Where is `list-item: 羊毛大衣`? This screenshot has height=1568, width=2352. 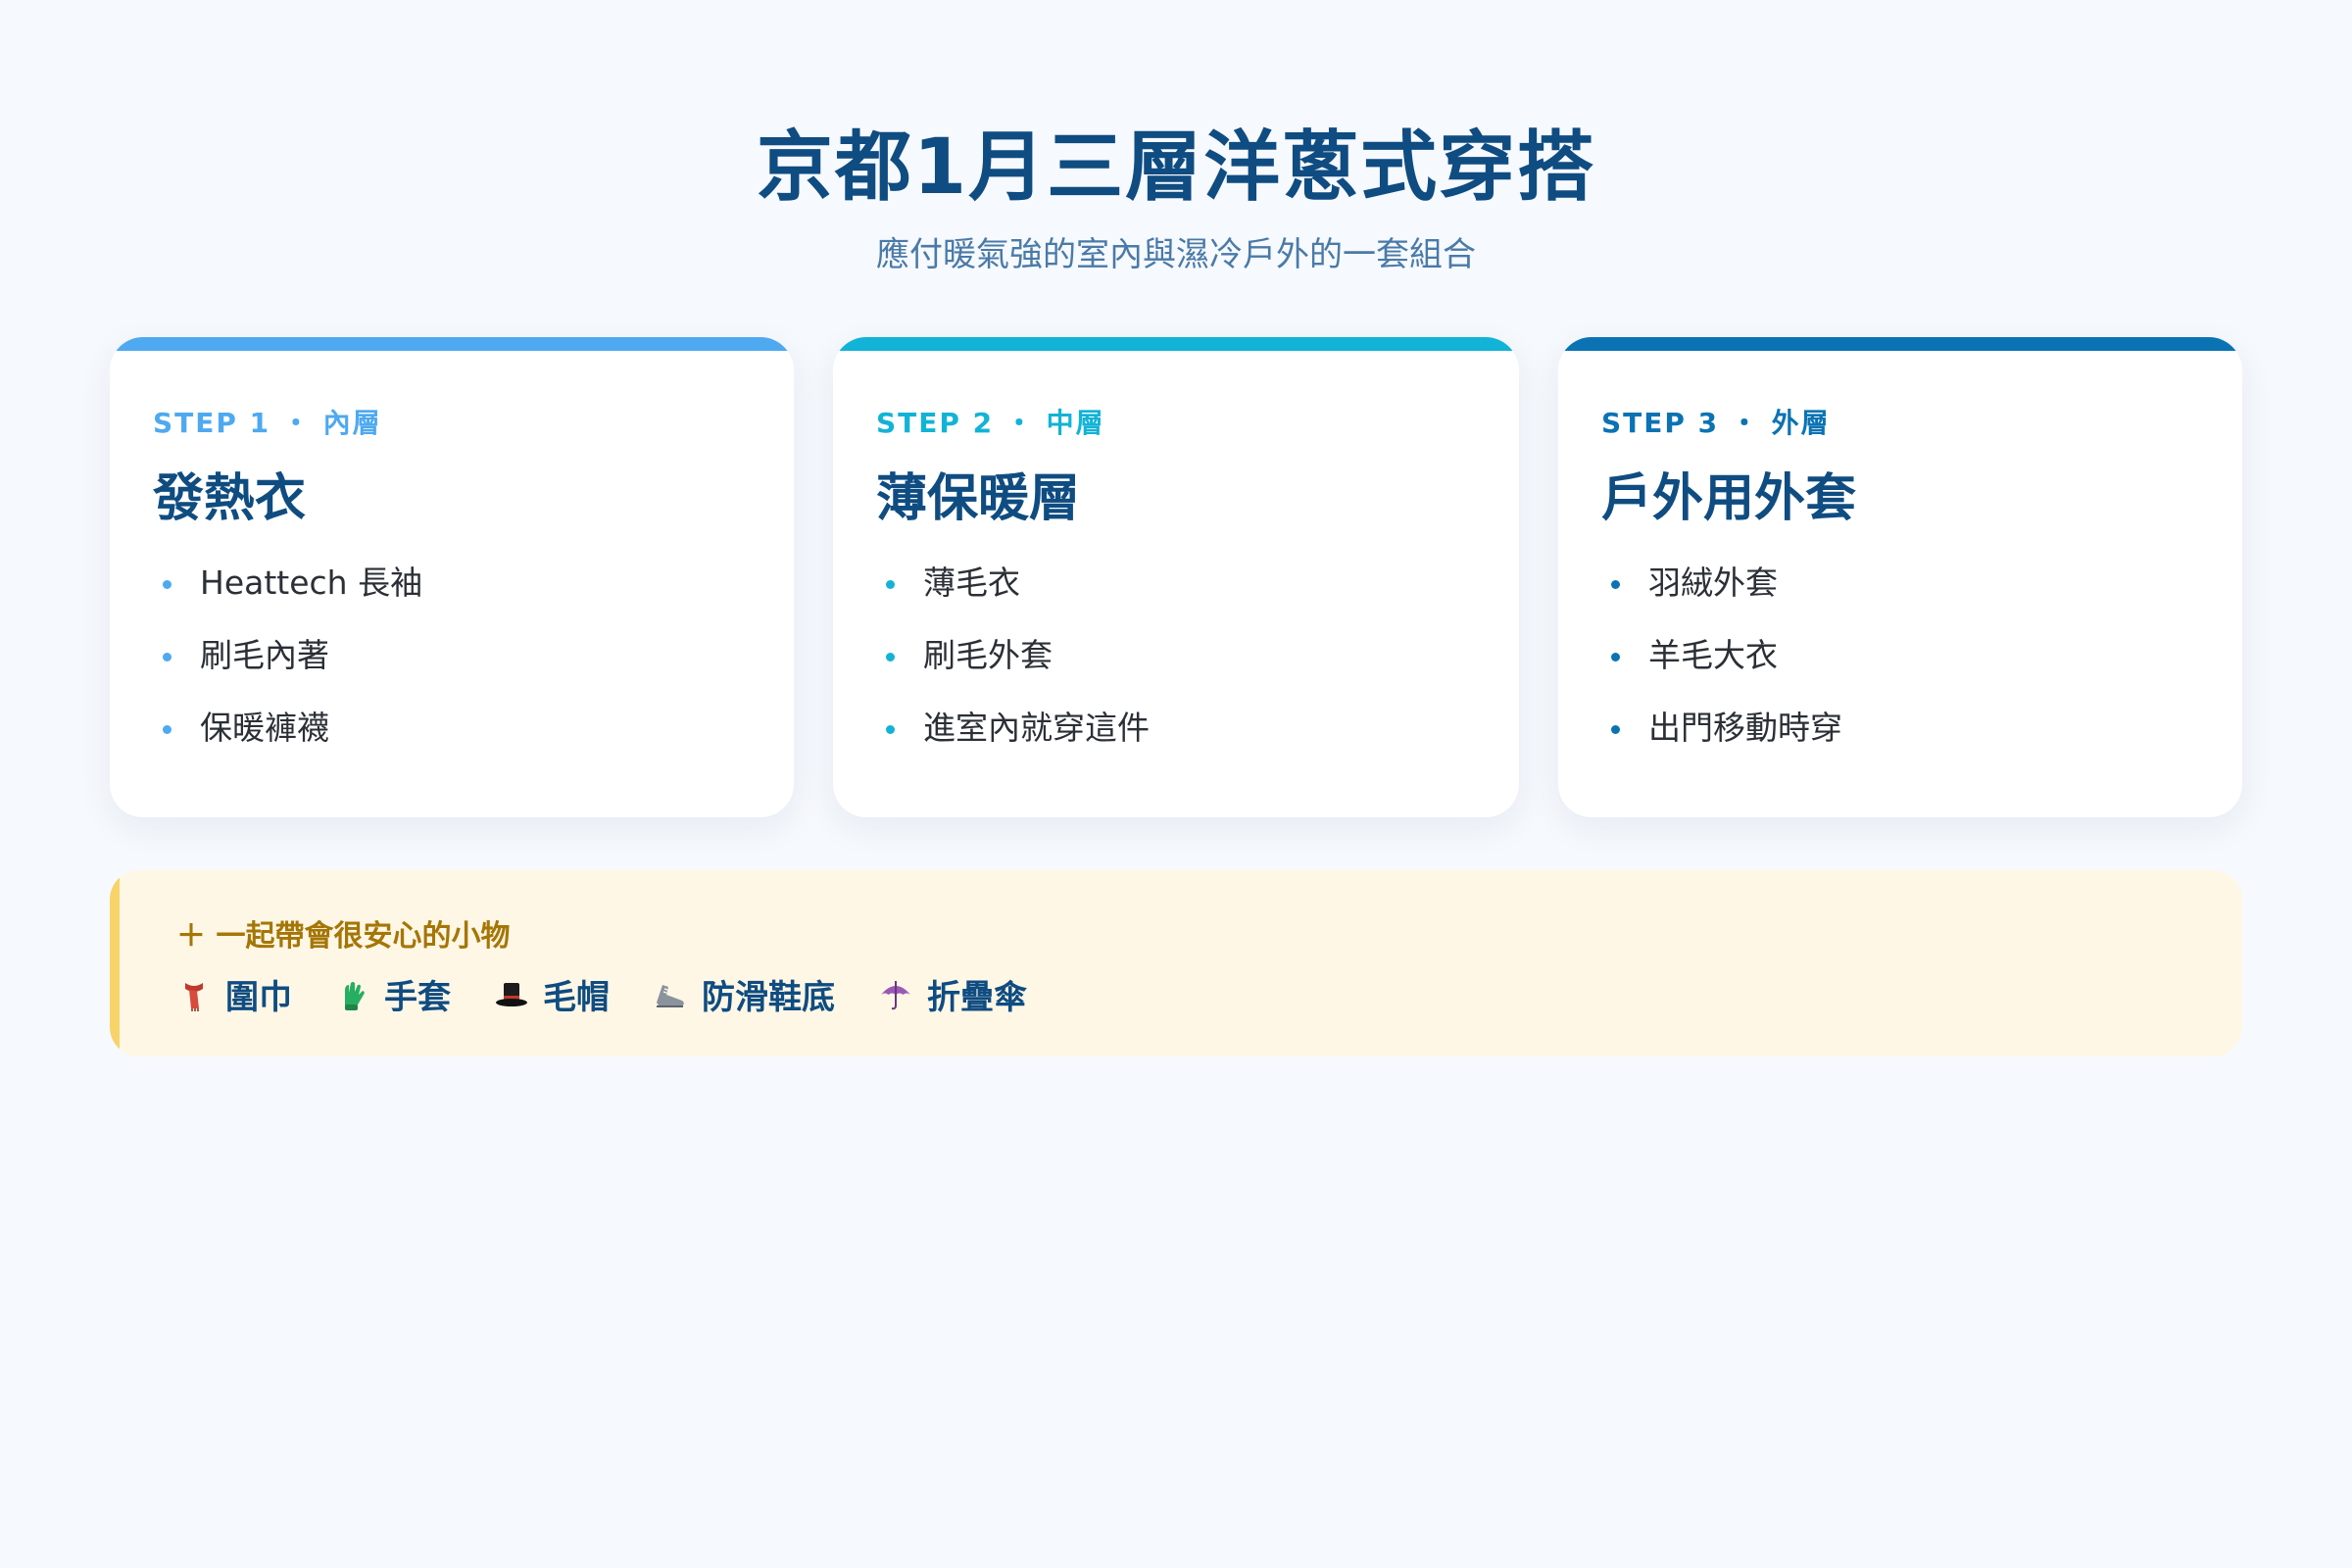 list-item: 羊毛大衣 is located at coordinates (1721, 675).